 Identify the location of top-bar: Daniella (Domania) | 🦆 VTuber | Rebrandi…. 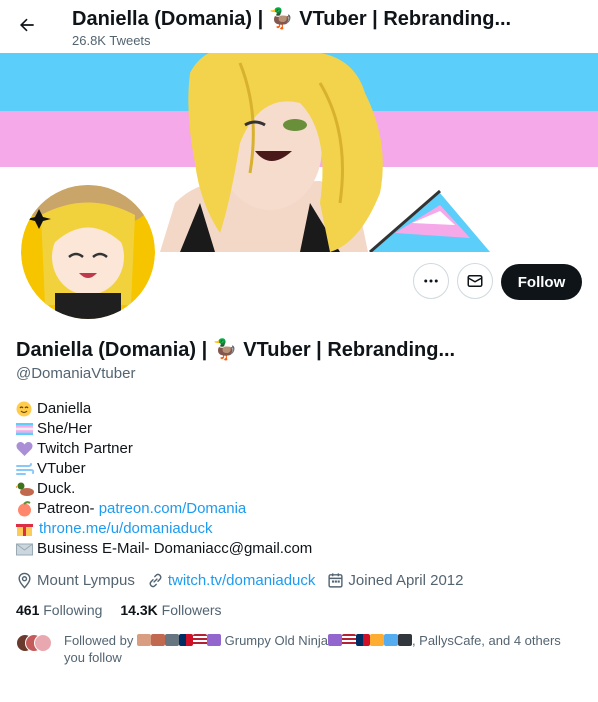
(299, 26).